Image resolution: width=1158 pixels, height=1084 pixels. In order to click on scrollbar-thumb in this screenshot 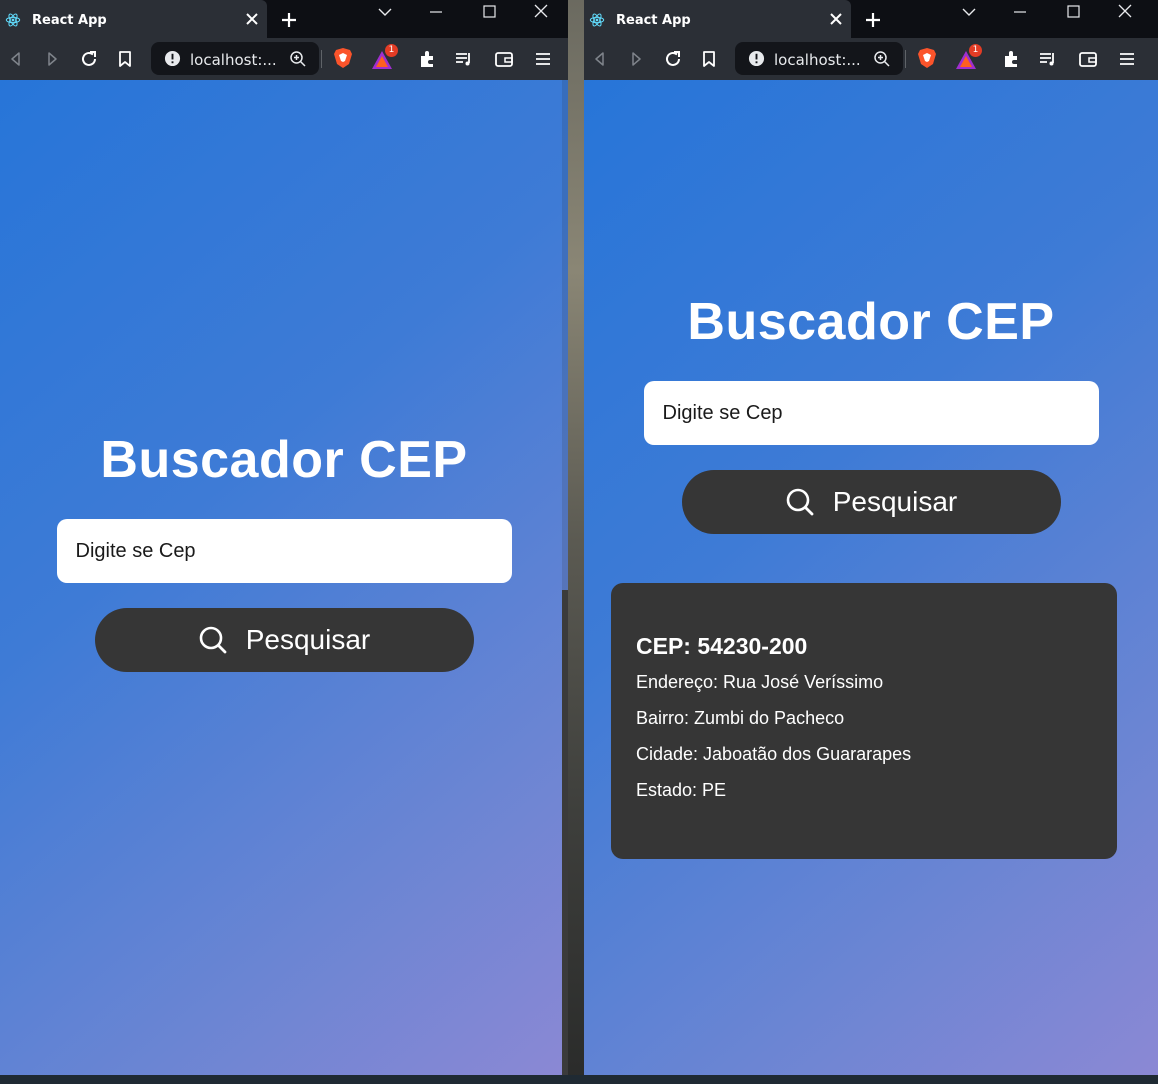, I will do `click(565, 832)`.